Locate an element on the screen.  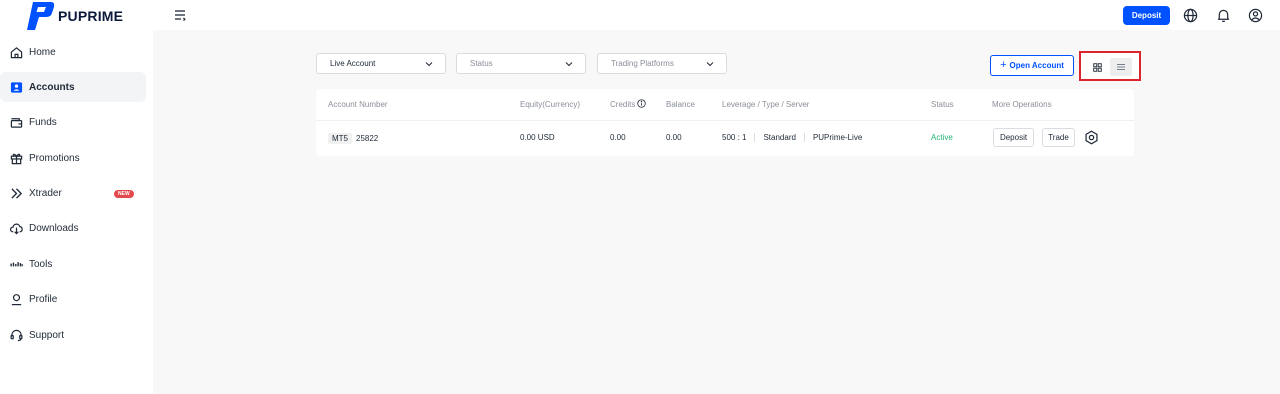
globe-icon is located at coordinates (1190, 15).